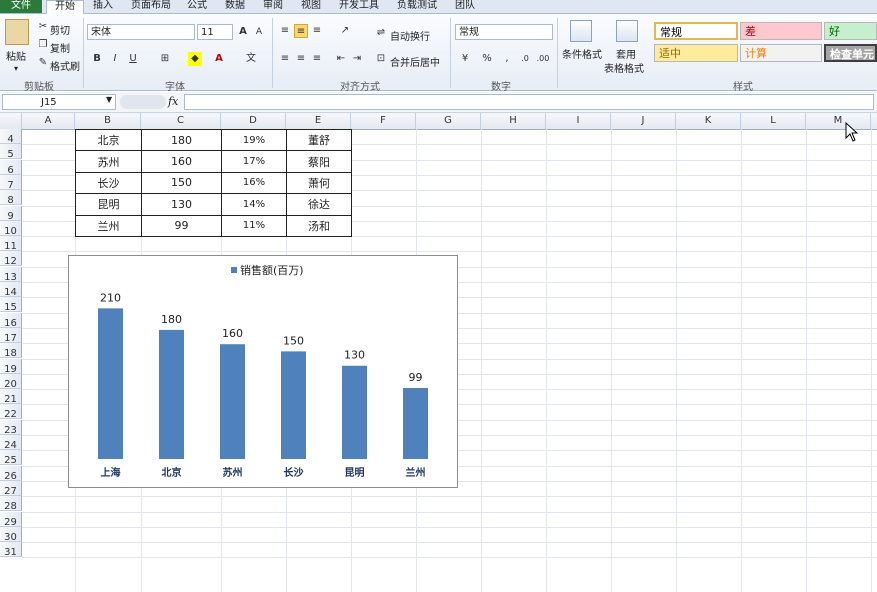 Image resolution: width=877 pixels, height=592 pixels. What do you see at coordinates (781, 53) in the screenshot?
I see `style-calculation: 计算` at bounding box center [781, 53].